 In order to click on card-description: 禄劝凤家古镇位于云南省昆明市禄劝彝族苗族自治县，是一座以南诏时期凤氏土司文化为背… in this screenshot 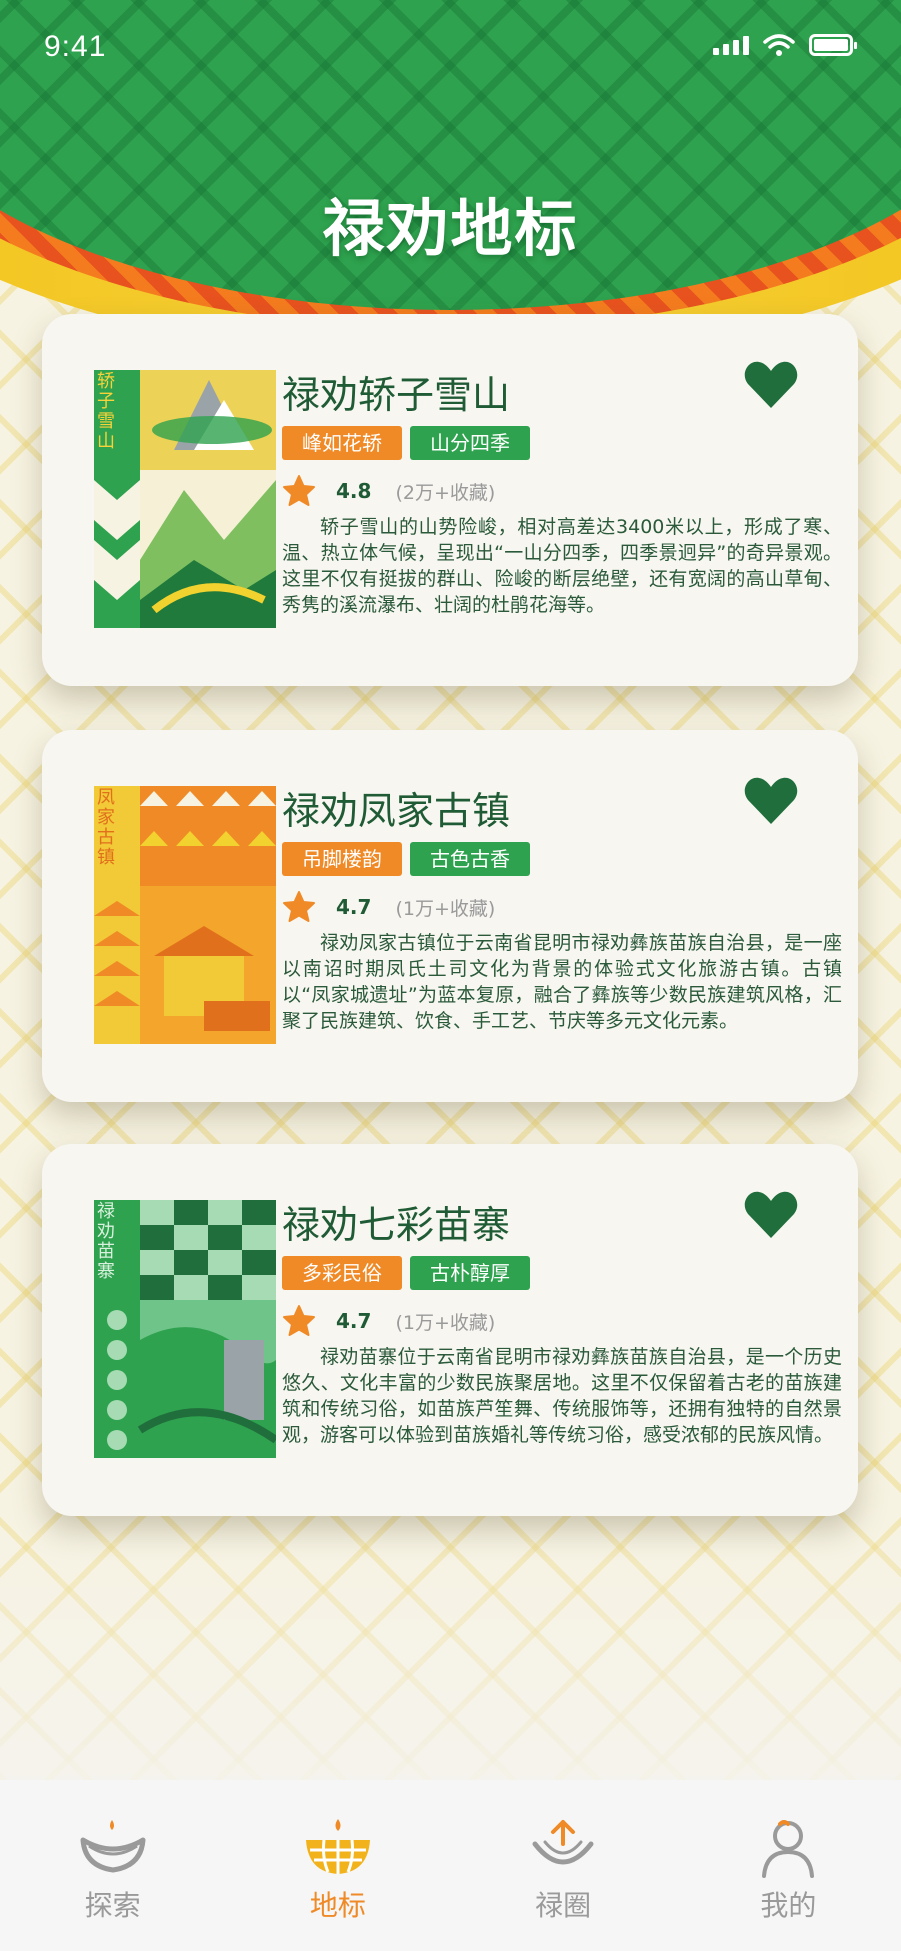, I will do `click(562, 982)`.